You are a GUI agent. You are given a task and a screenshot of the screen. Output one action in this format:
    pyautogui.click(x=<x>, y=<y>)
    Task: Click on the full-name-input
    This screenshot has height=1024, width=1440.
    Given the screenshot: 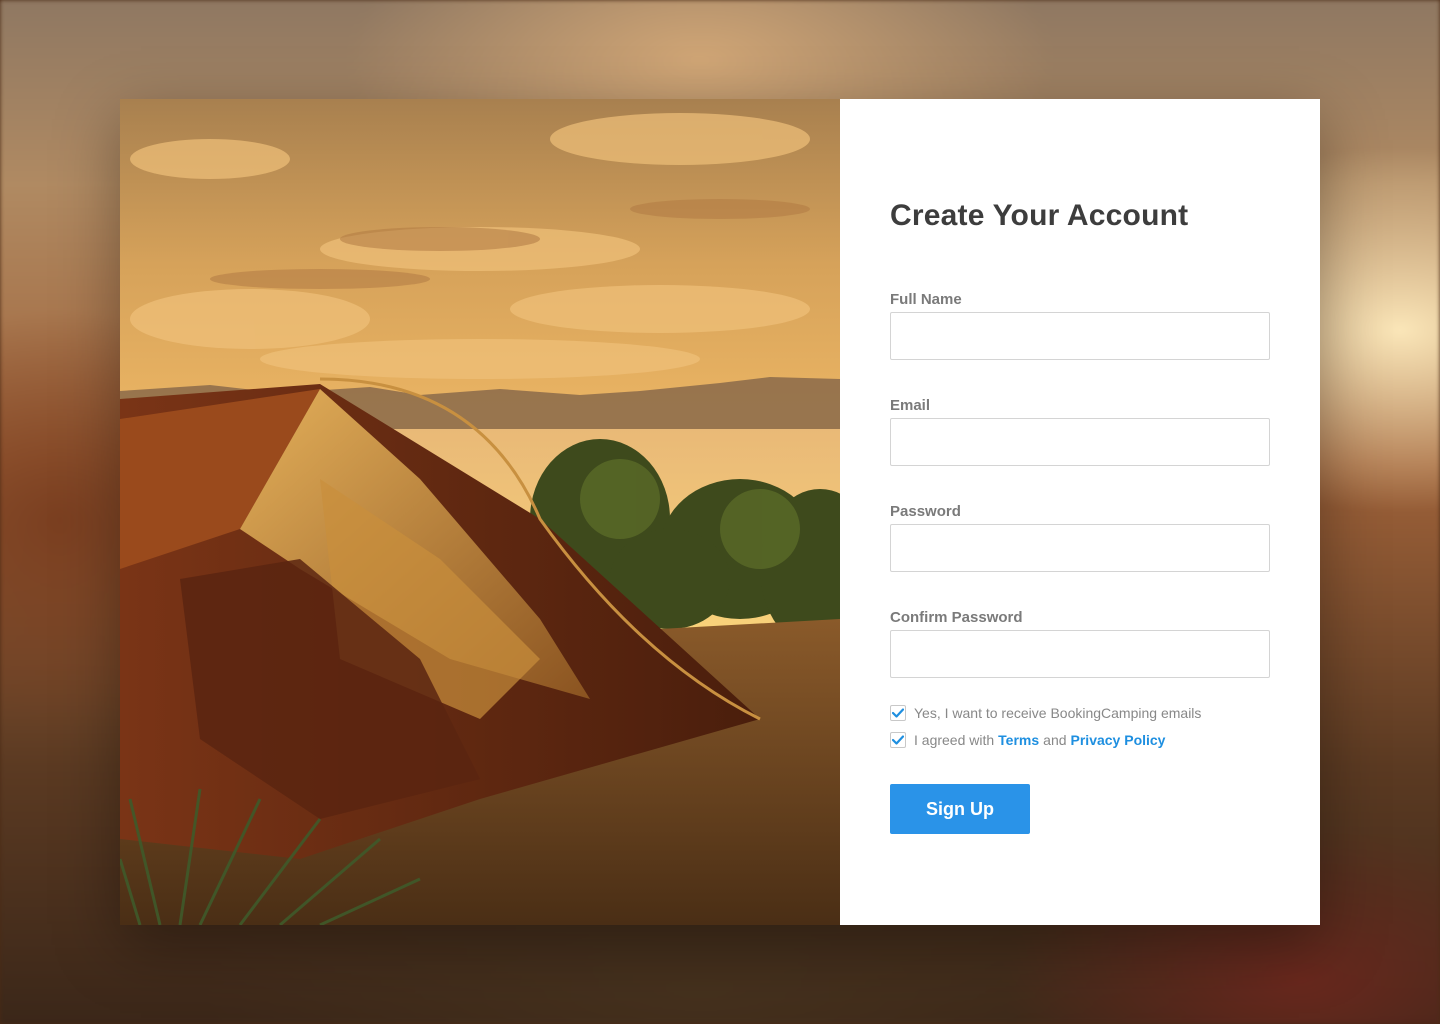 What is the action you would take?
    pyautogui.click(x=1080, y=336)
    